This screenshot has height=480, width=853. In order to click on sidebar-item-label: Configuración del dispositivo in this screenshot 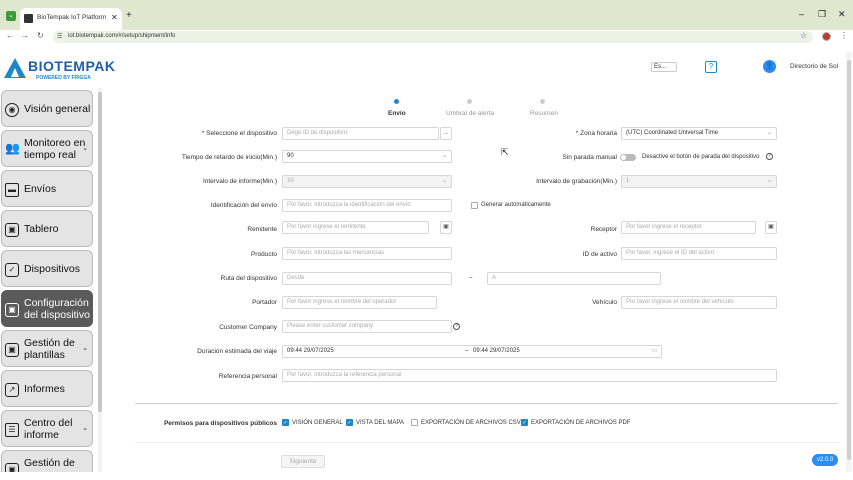, I will do `click(57, 309)`.